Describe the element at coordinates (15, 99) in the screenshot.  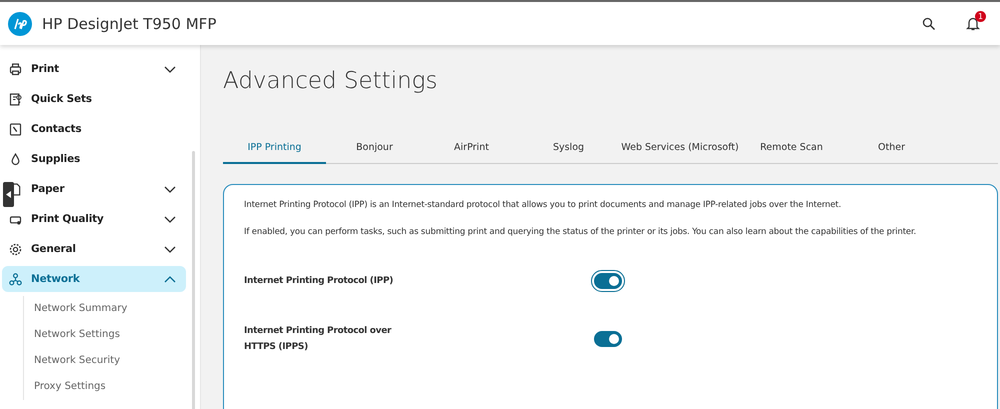
I see `document-icon` at that location.